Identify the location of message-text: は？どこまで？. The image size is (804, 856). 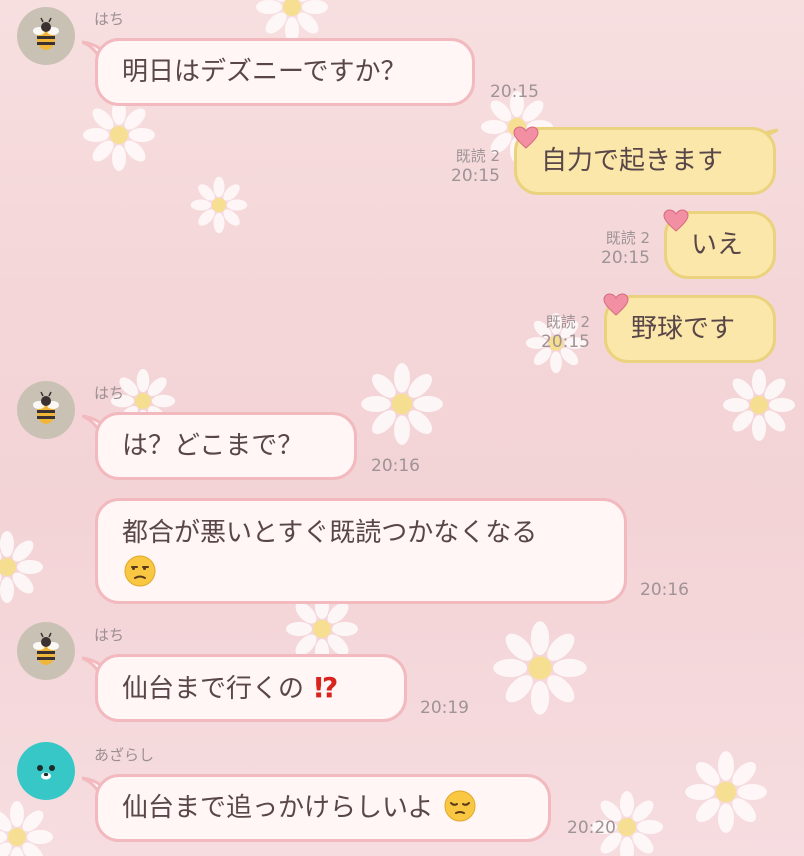
(213, 446).